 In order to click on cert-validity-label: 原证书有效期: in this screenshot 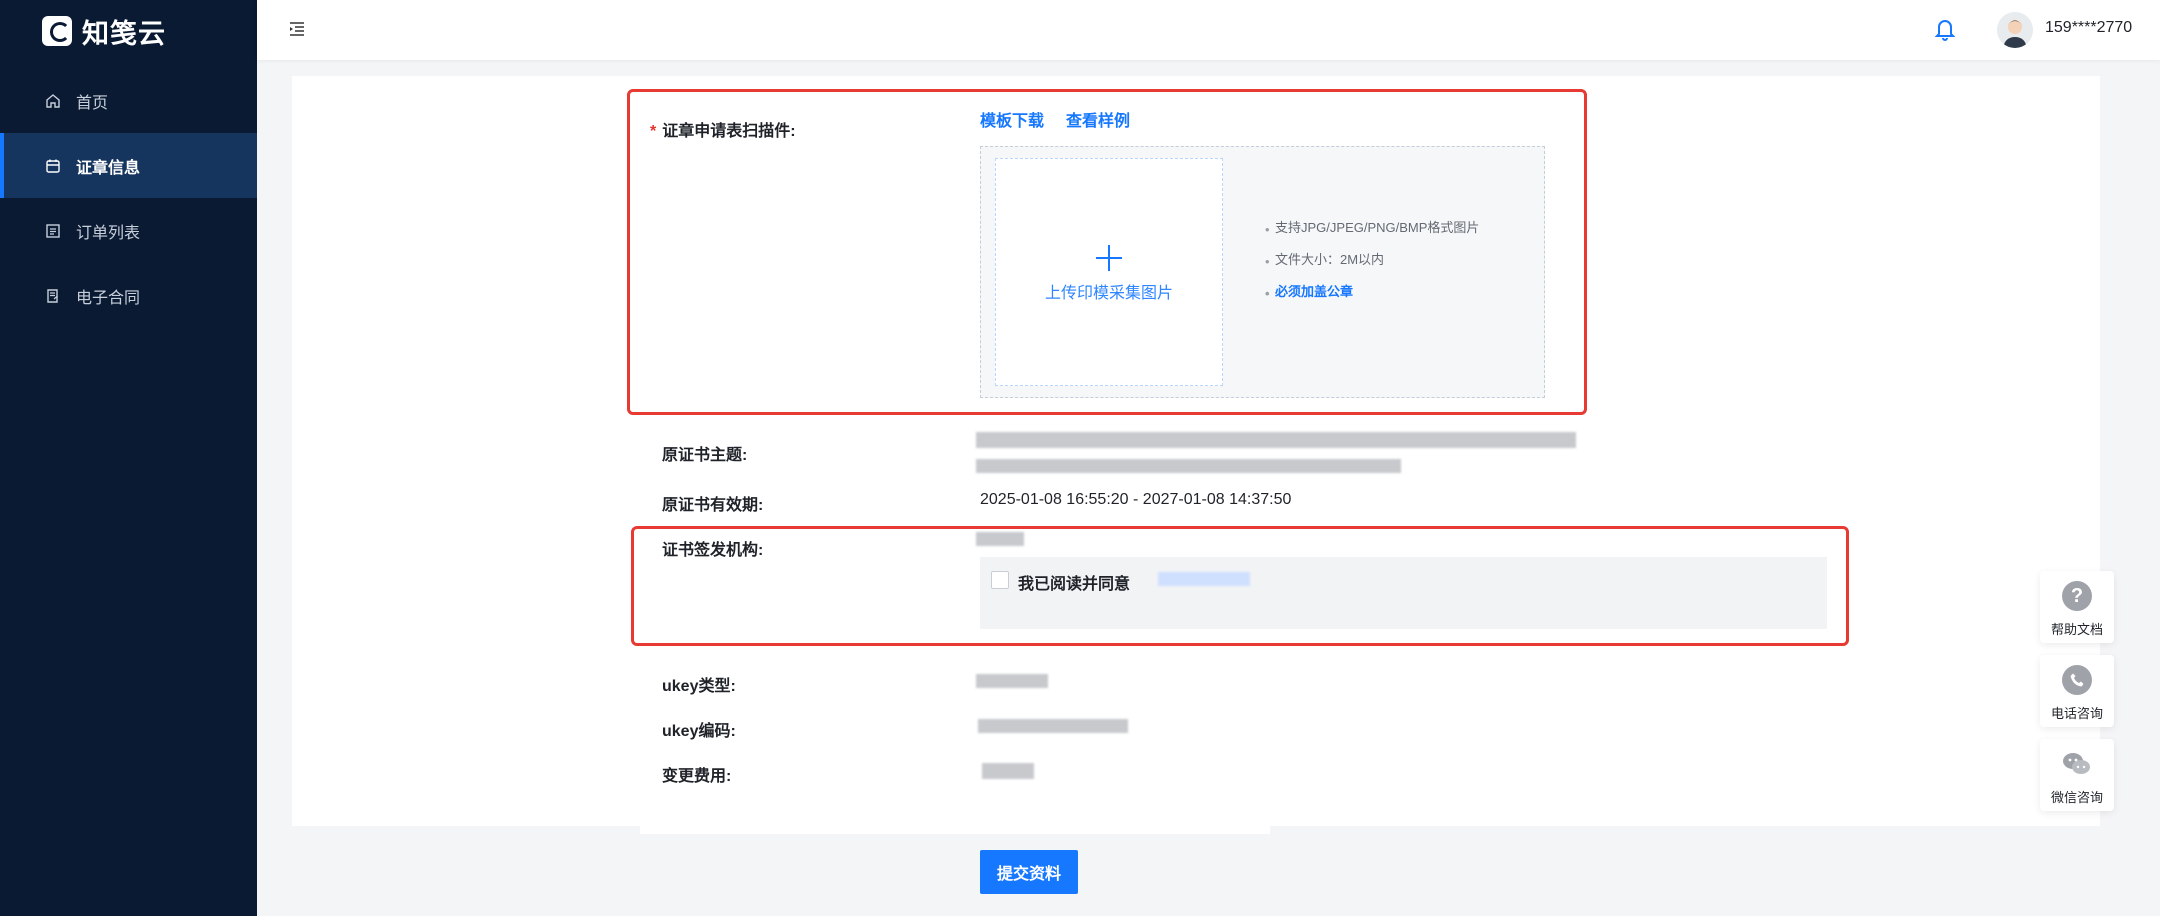, I will do `click(713, 505)`.